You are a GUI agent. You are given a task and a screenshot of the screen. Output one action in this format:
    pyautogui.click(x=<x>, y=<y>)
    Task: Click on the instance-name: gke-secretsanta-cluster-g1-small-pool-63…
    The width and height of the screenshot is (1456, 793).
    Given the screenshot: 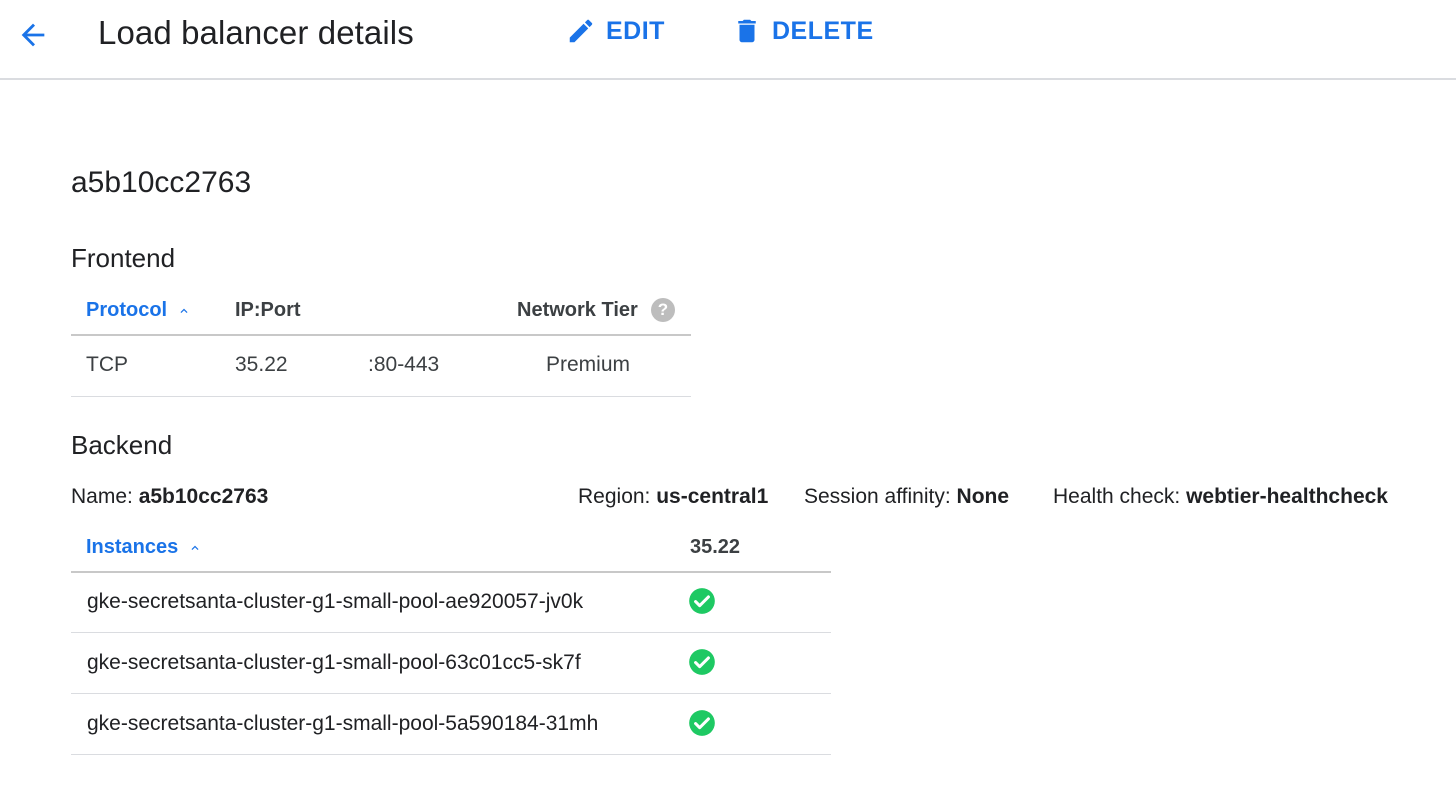 What is the action you would take?
    pyautogui.click(x=334, y=663)
    